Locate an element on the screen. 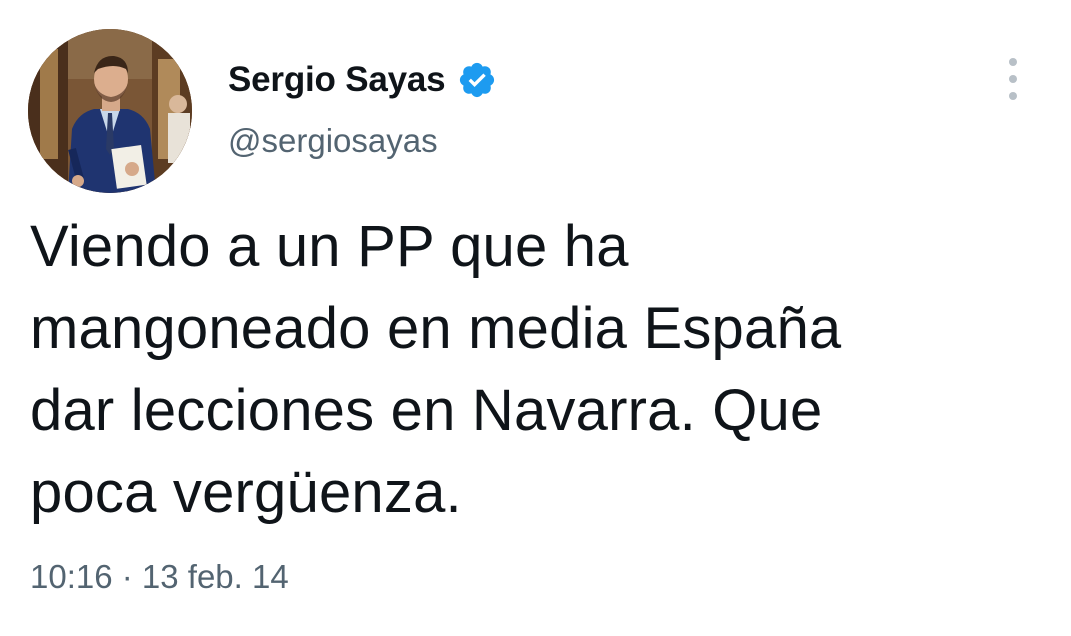 The image size is (1071, 636). author-display-name: Sergio Sayas is located at coordinates (337, 80).